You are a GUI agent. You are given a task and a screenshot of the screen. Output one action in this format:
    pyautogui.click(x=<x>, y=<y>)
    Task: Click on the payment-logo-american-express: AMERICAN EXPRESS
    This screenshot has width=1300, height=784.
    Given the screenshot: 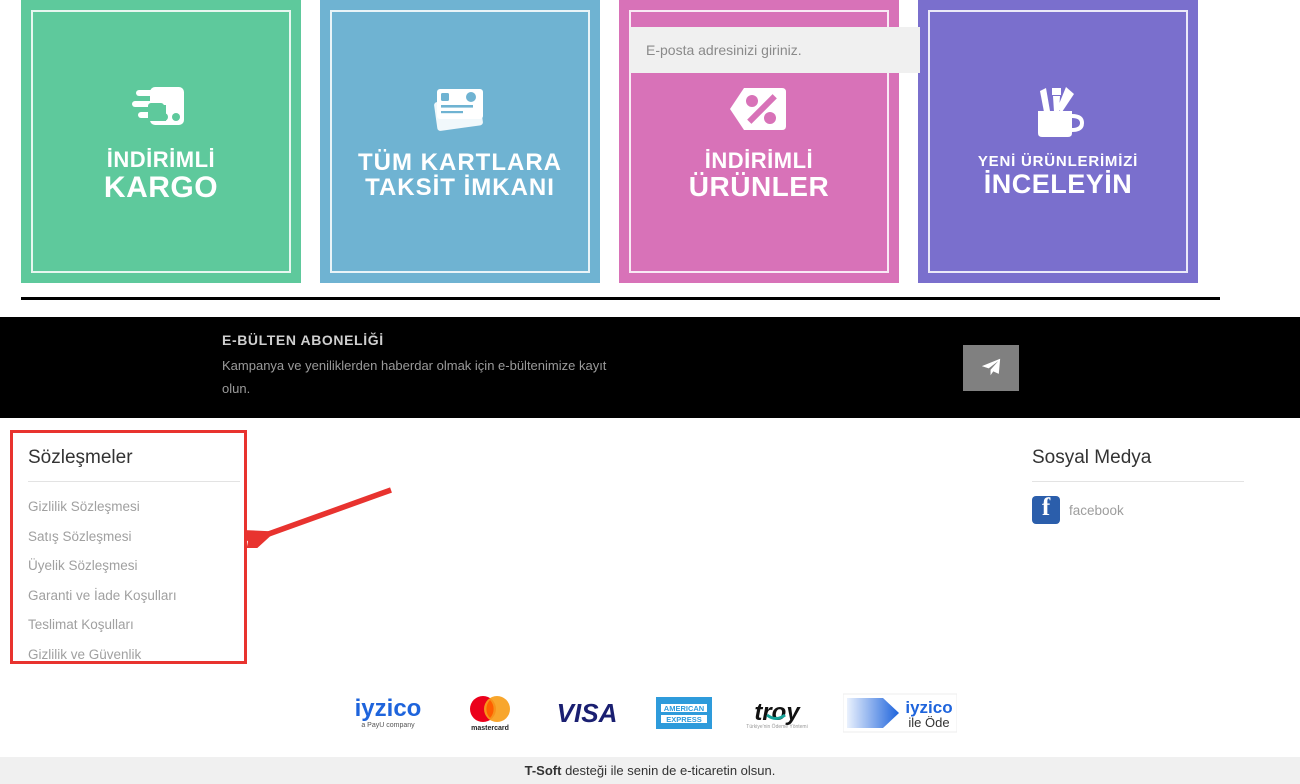 What is the action you would take?
    pyautogui.click(x=684, y=713)
    